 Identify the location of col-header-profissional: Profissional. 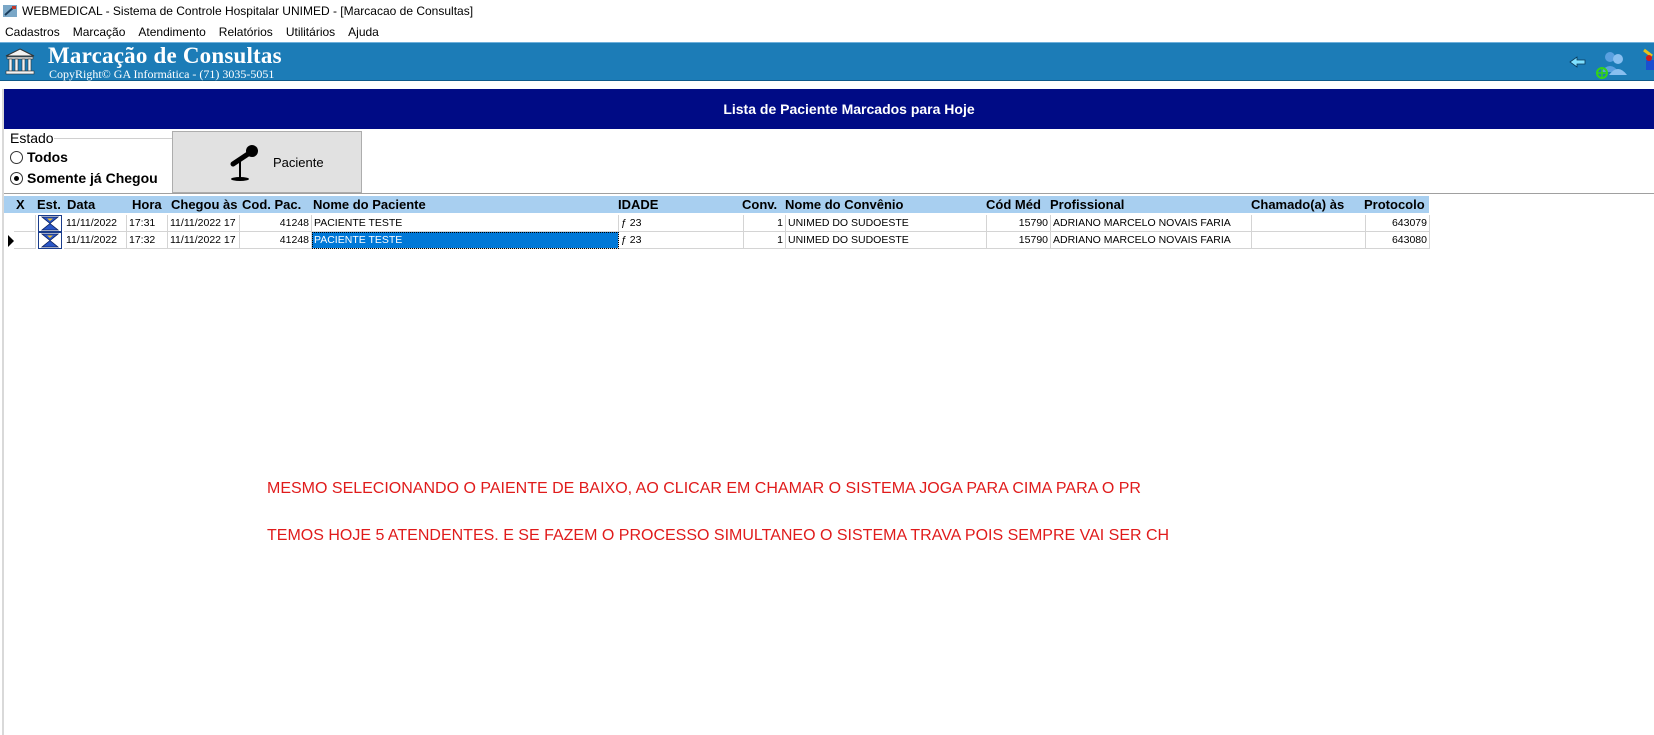
(1145, 204).